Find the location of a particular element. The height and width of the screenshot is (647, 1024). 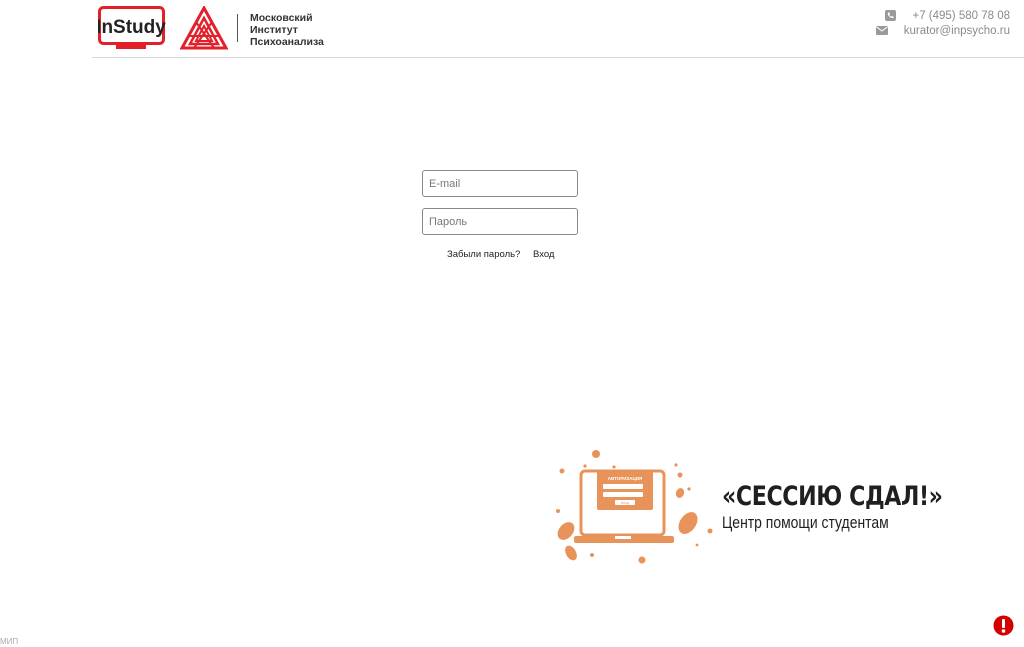

phone-icon is located at coordinates (891, 15).